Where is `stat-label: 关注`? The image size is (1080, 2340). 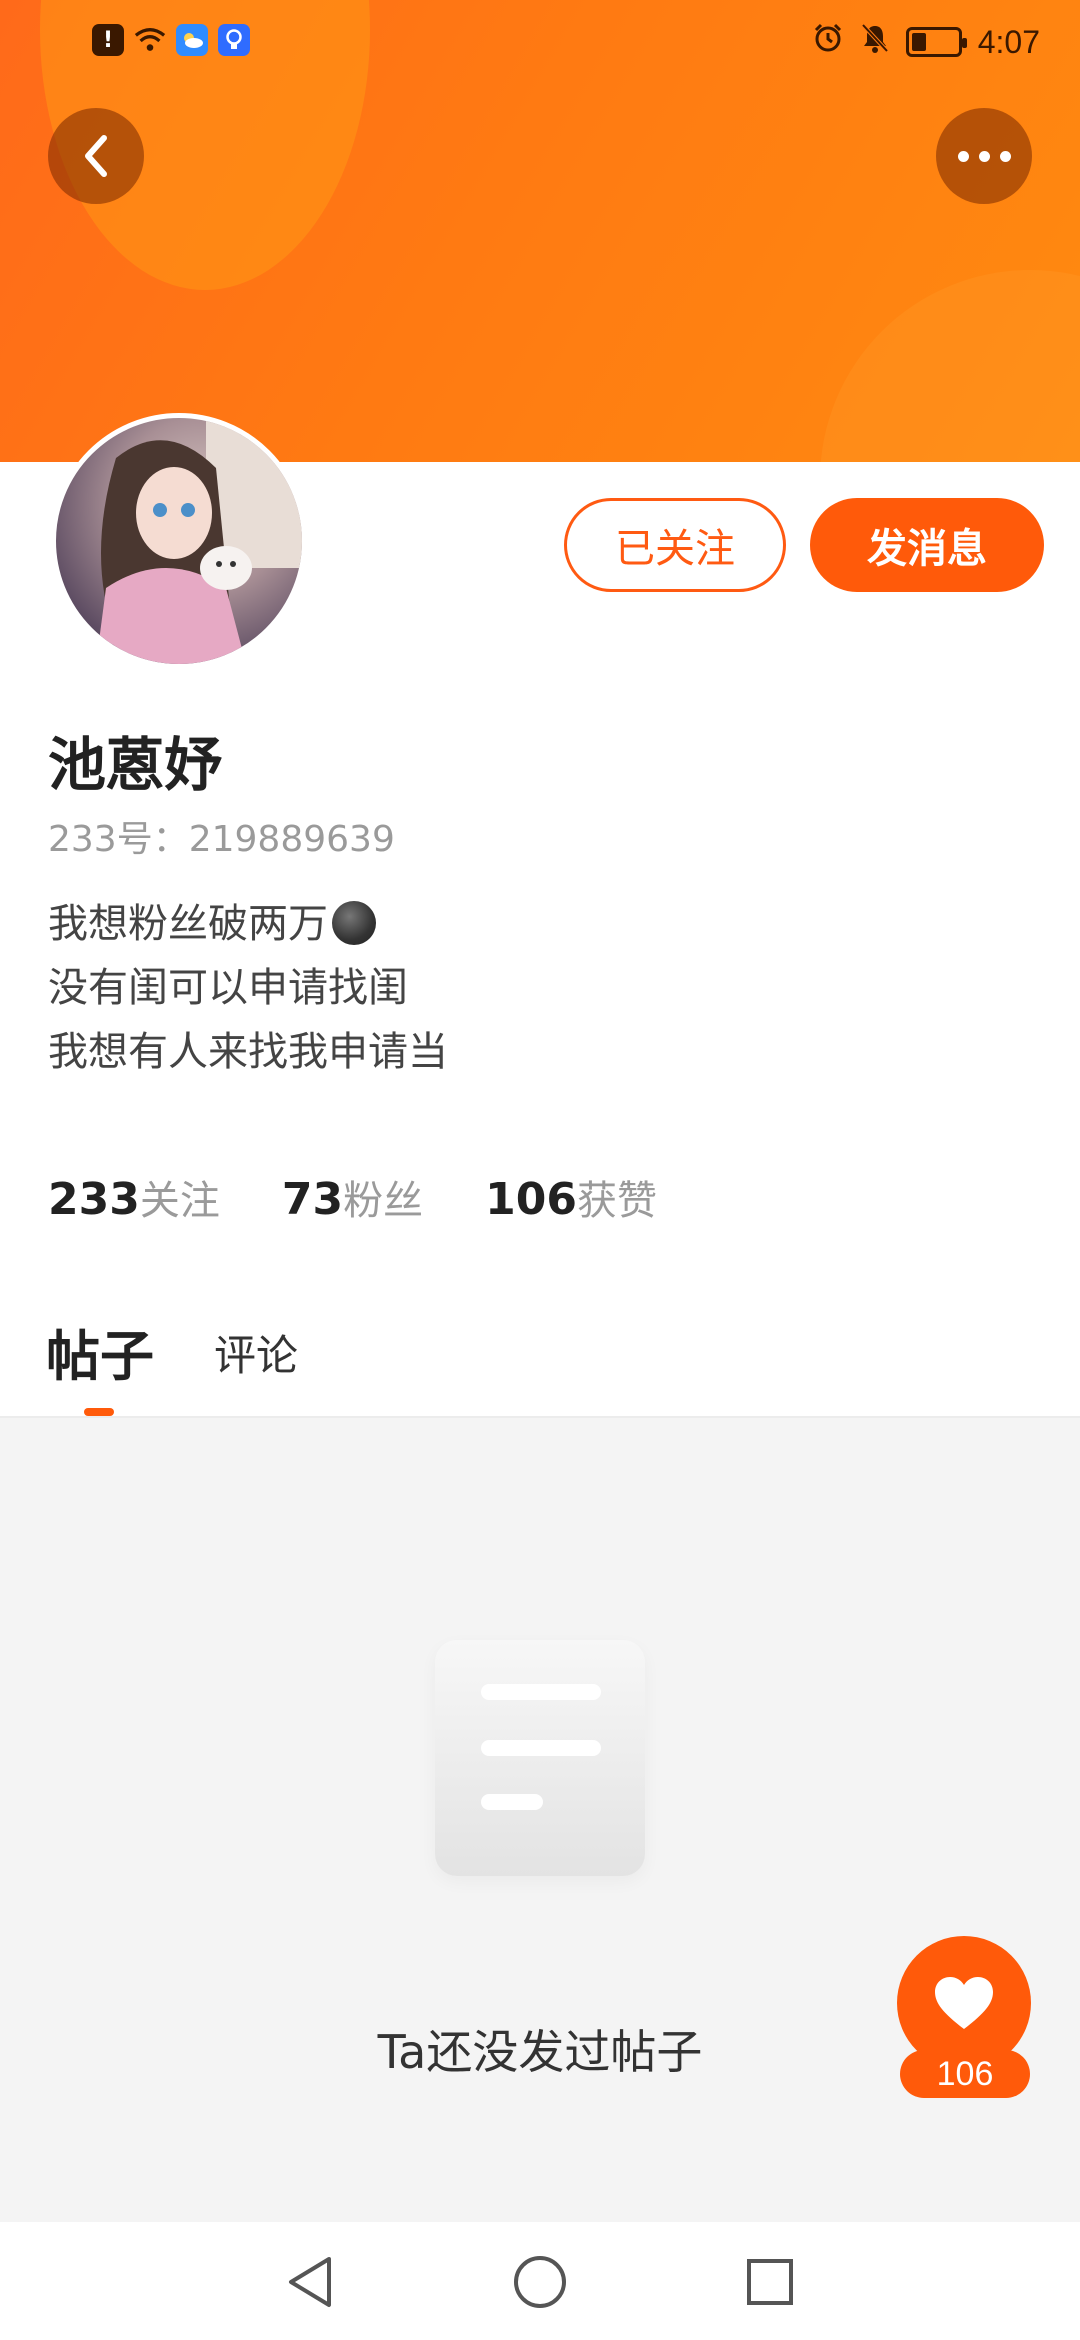
stat-label: 关注 is located at coordinates (179, 1201).